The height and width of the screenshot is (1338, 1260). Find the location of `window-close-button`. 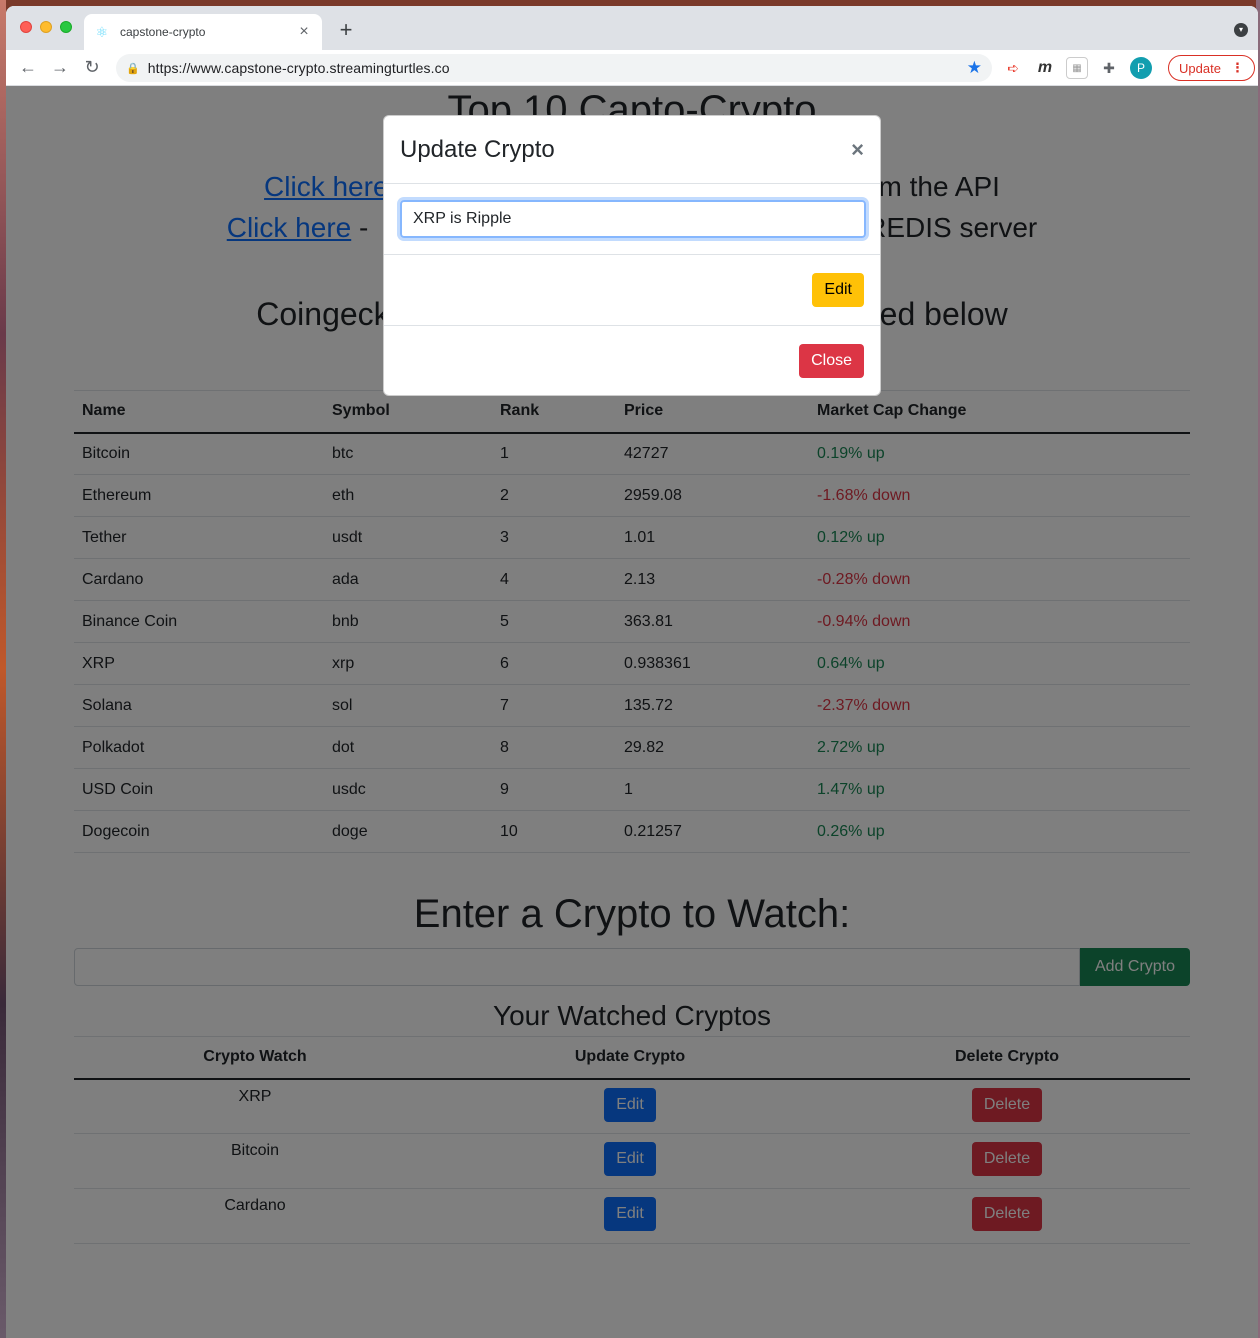

window-close-button is located at coordinates (26, 27).